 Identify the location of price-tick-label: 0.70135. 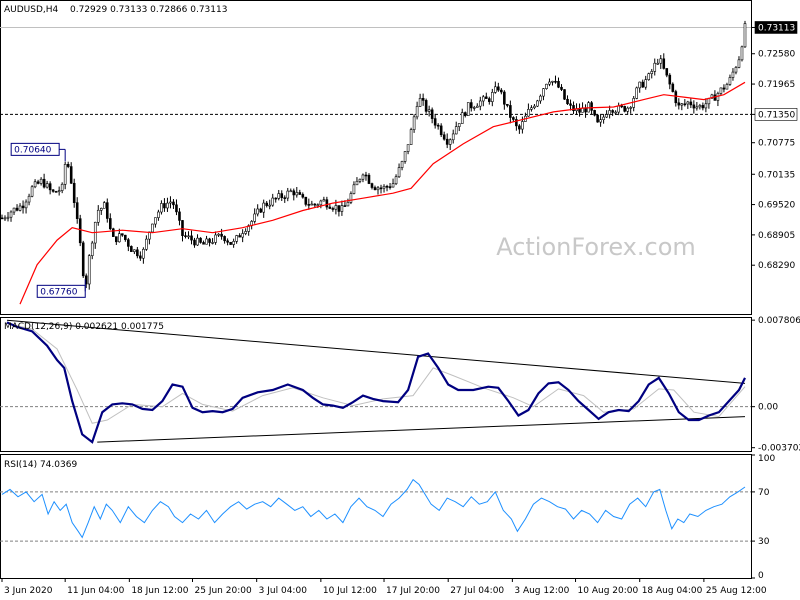
(776, 175).